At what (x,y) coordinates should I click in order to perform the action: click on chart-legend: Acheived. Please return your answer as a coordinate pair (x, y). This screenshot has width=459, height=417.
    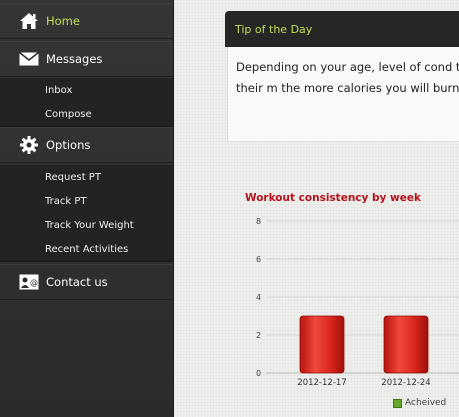
    Looking at the image, I should click on (419, 403).